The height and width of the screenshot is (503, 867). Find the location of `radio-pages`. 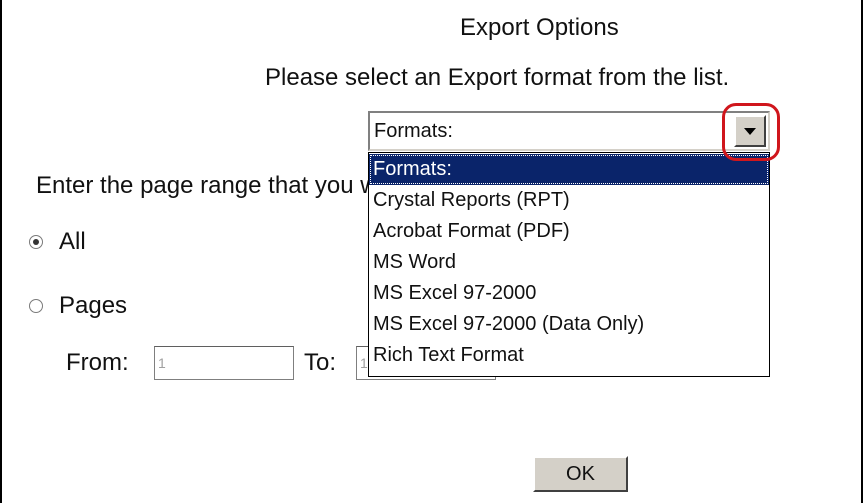

radio-pages is located at coordinates (36, 306).